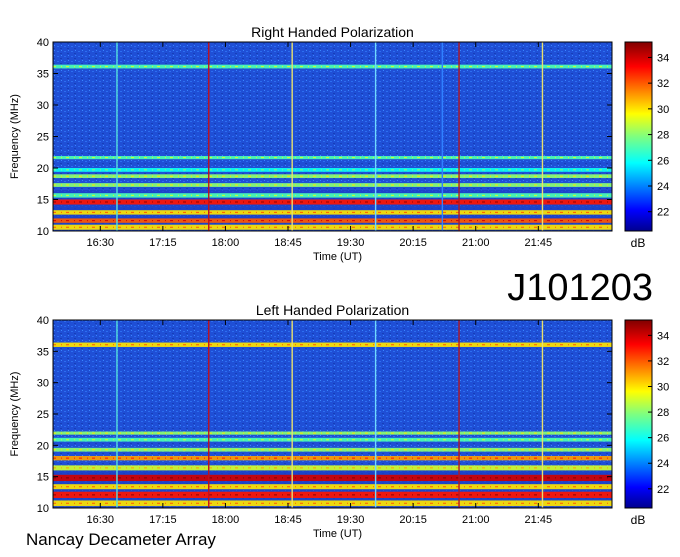 The image size is (680, 557). I want to click on event-id: J101203, so click(580, 288).